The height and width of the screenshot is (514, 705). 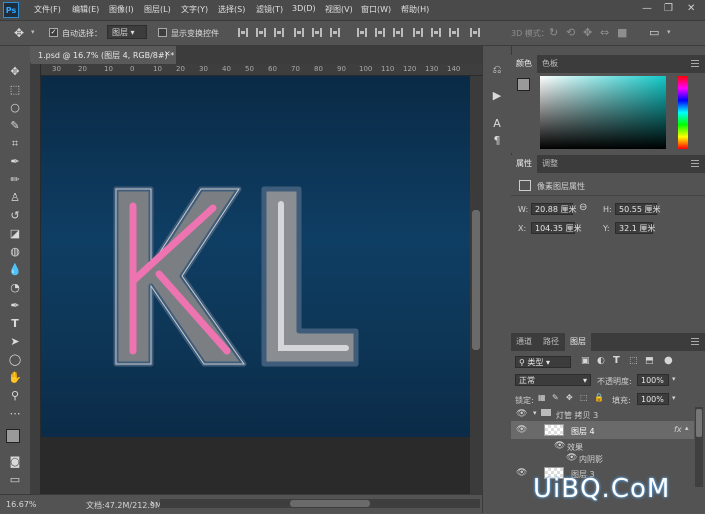 What do you see at coordinates (152, 503) in the screenshot?
I see `status-arrow-icon: ›` at bounding box center [152, 503].